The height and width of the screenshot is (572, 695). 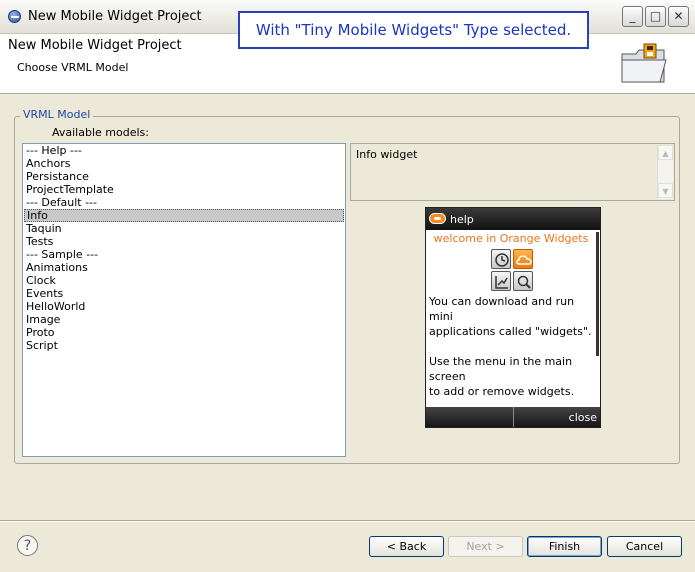 I want to click on preview-softkey-bar: close, so click(x=513, y=417).